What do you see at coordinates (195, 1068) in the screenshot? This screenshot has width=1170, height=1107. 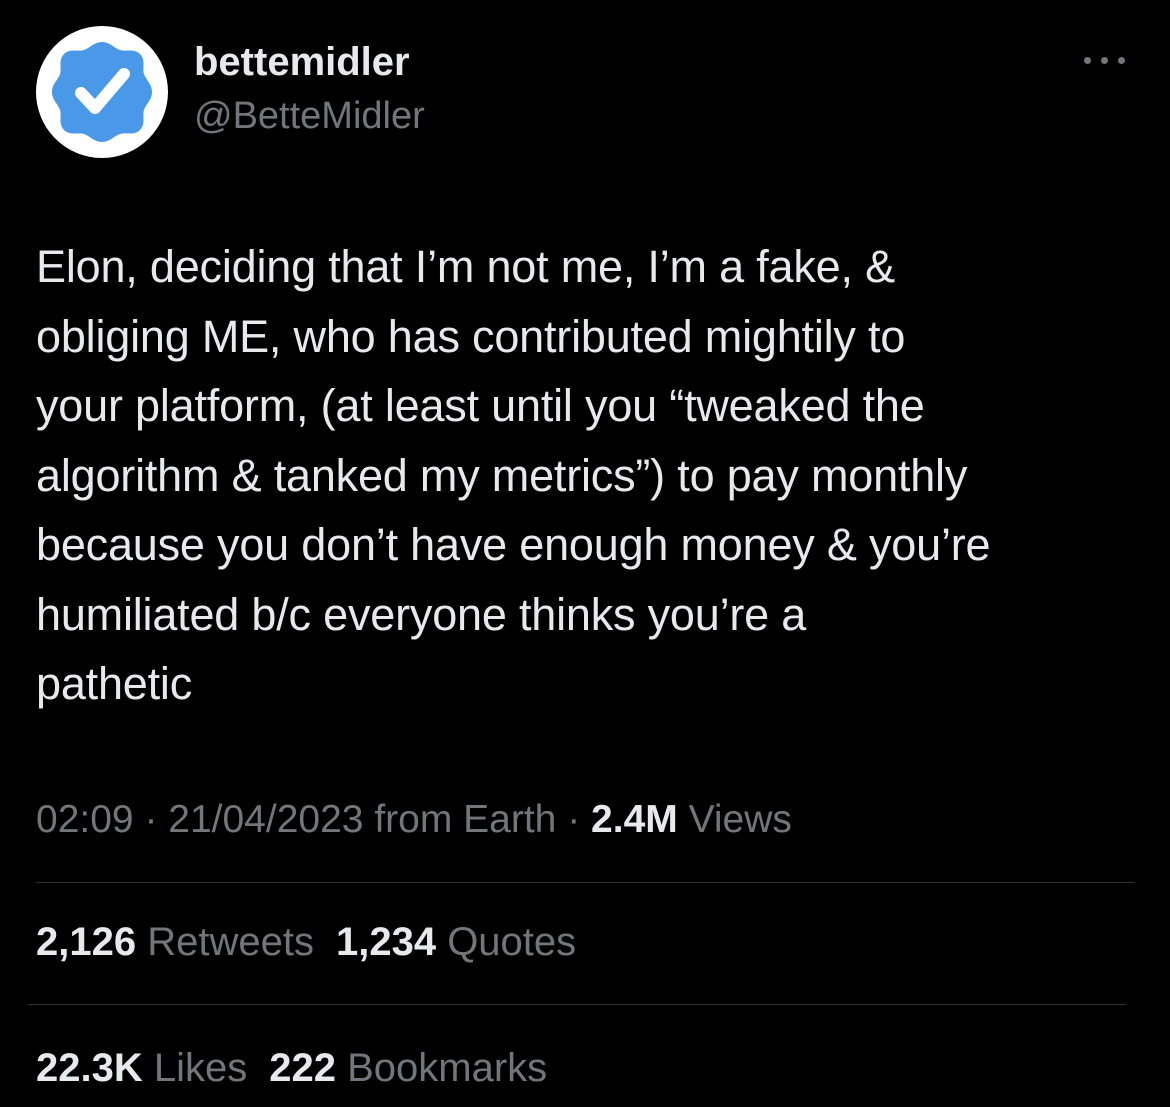 I see `likes-label: Likes` at bounding box center [195, 1068].